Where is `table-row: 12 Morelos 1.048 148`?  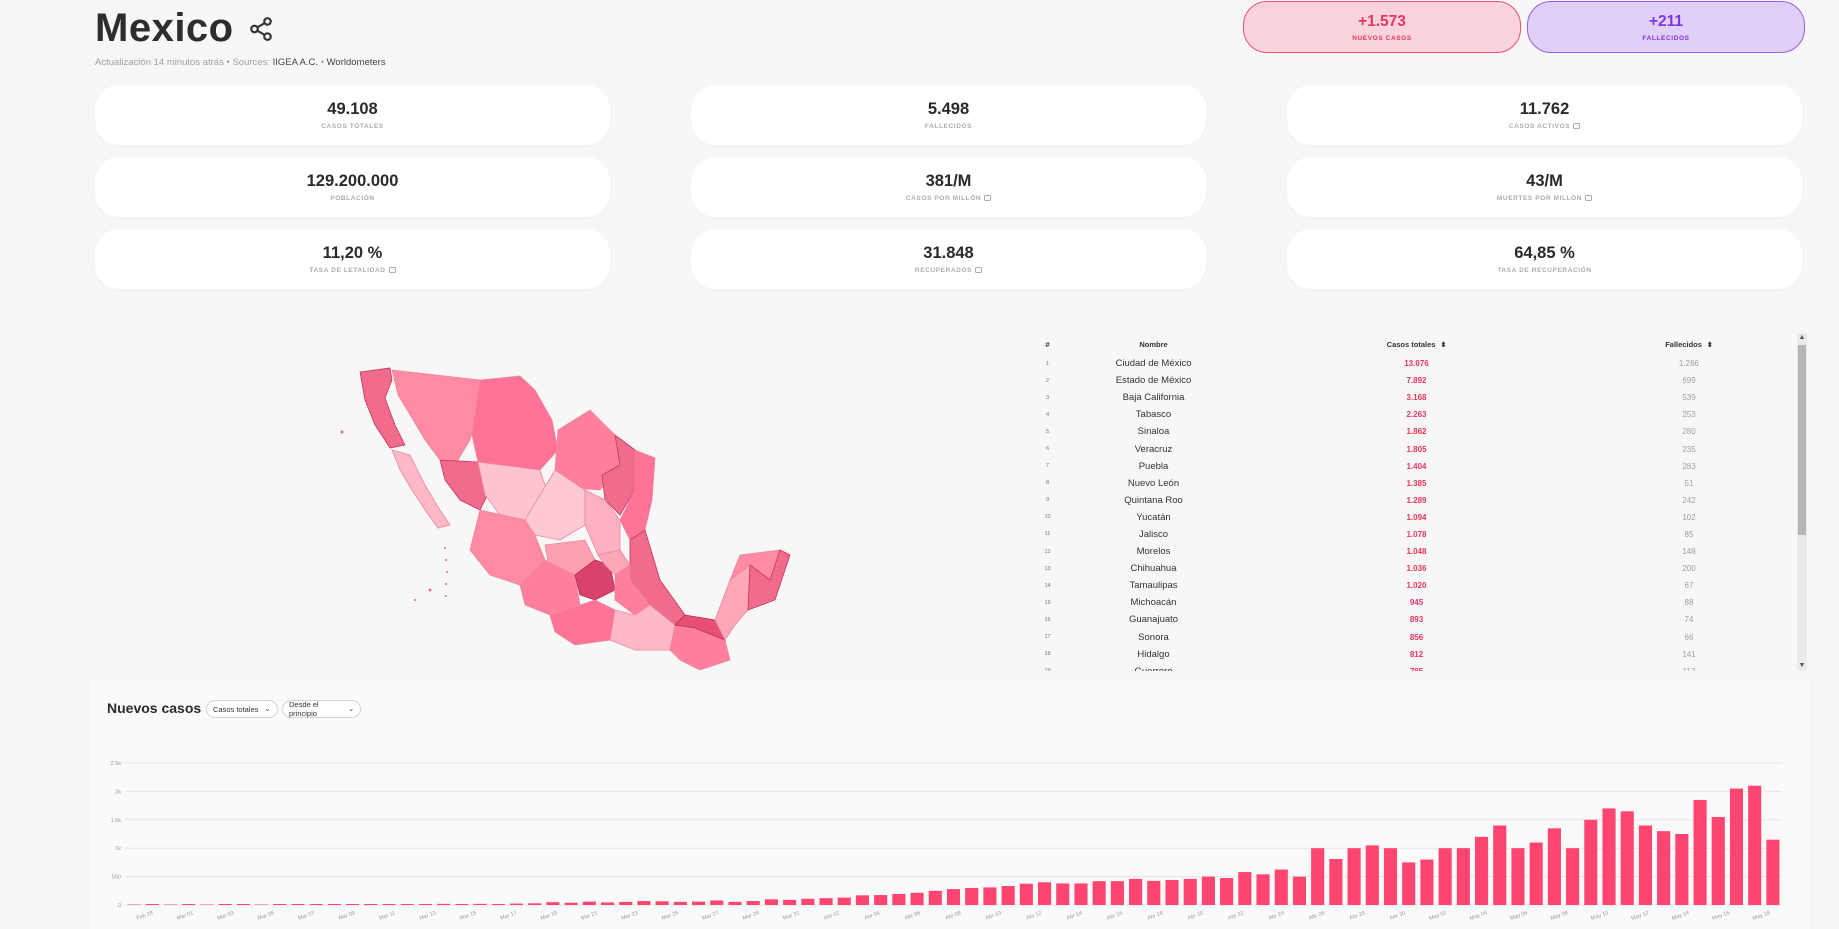 table-row: 12 Morelos 1.048 148 is located at coordinates (1424, 551).